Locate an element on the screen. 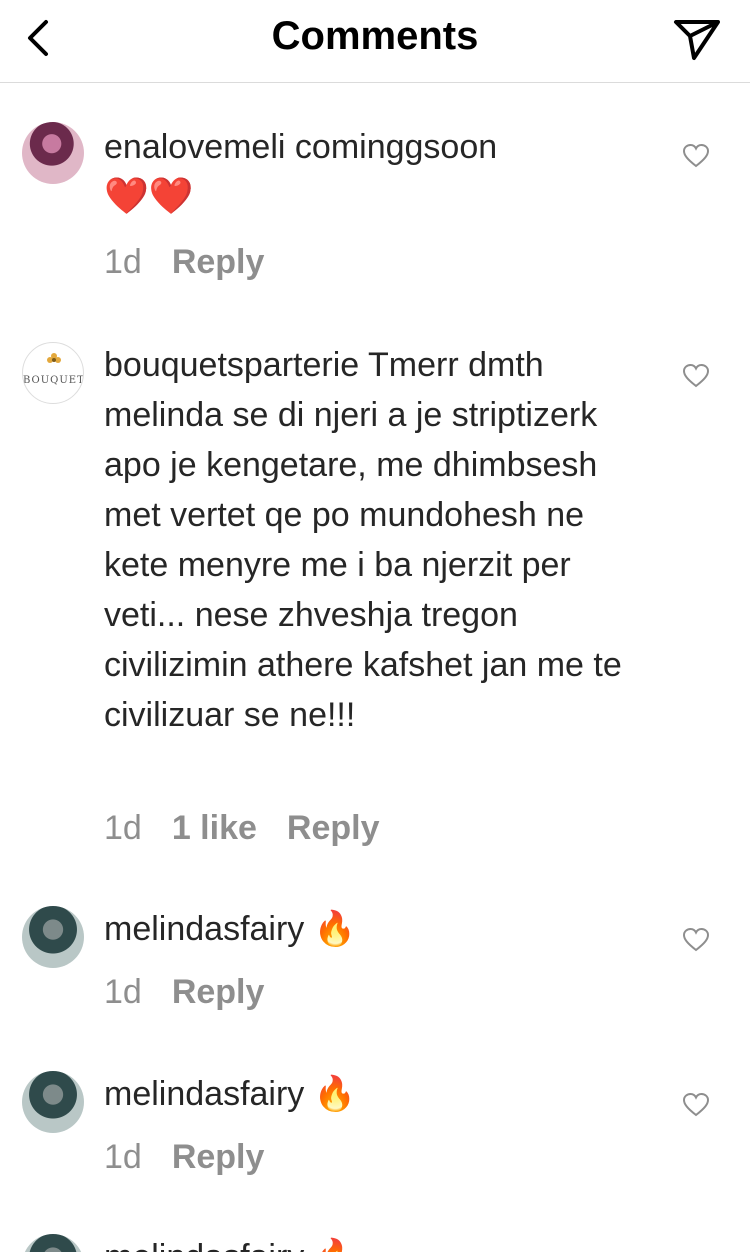 Image resolution: width=750 pixels, height=1252 pixels. flower-logo-icon is located at coordinates (54, 358).